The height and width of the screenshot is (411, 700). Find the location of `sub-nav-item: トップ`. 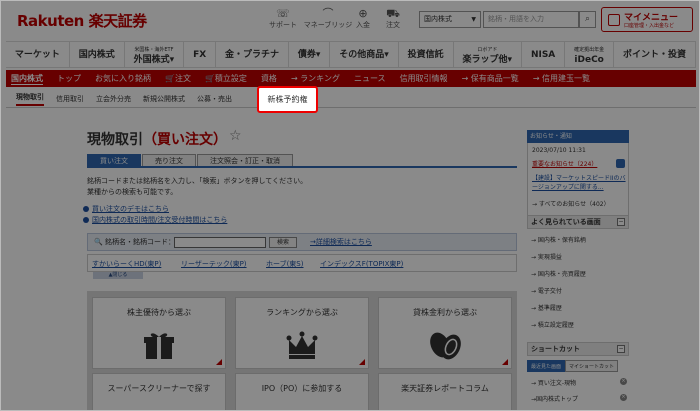

sub-nav-item: トップ is located at coordinates (69, 78).